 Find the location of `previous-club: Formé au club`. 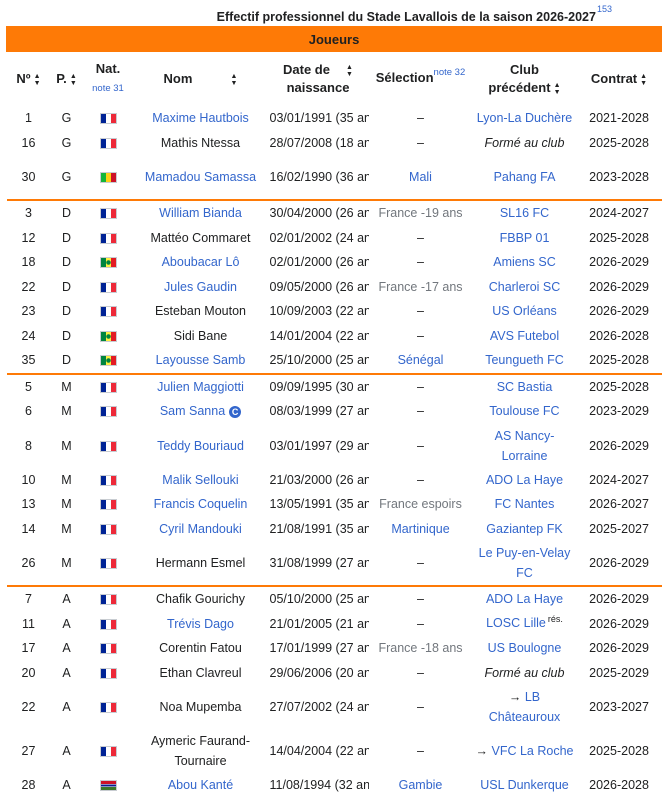

previous-club: Formé au club is located at coordinates (524, 142).